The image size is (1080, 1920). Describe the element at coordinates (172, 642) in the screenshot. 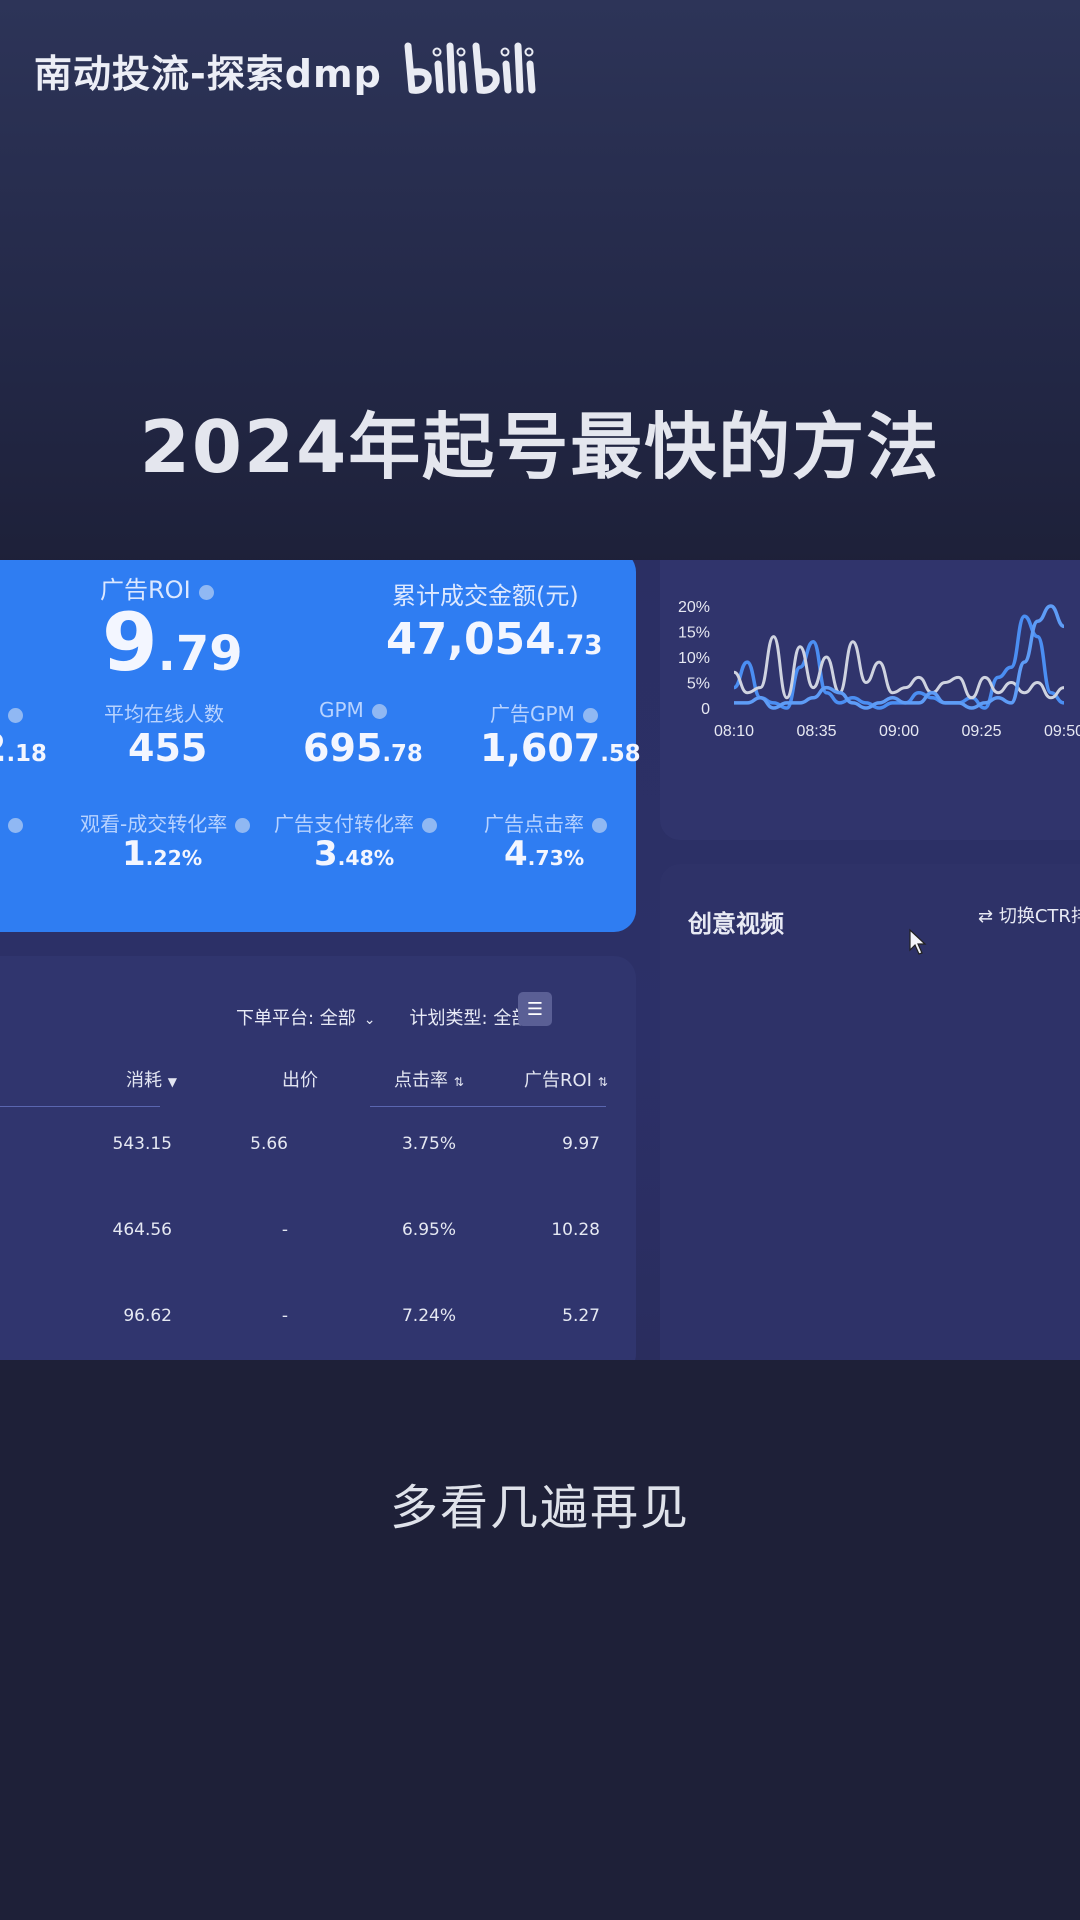

I see `kpi-value-ad-roi: 9.79` at that location.